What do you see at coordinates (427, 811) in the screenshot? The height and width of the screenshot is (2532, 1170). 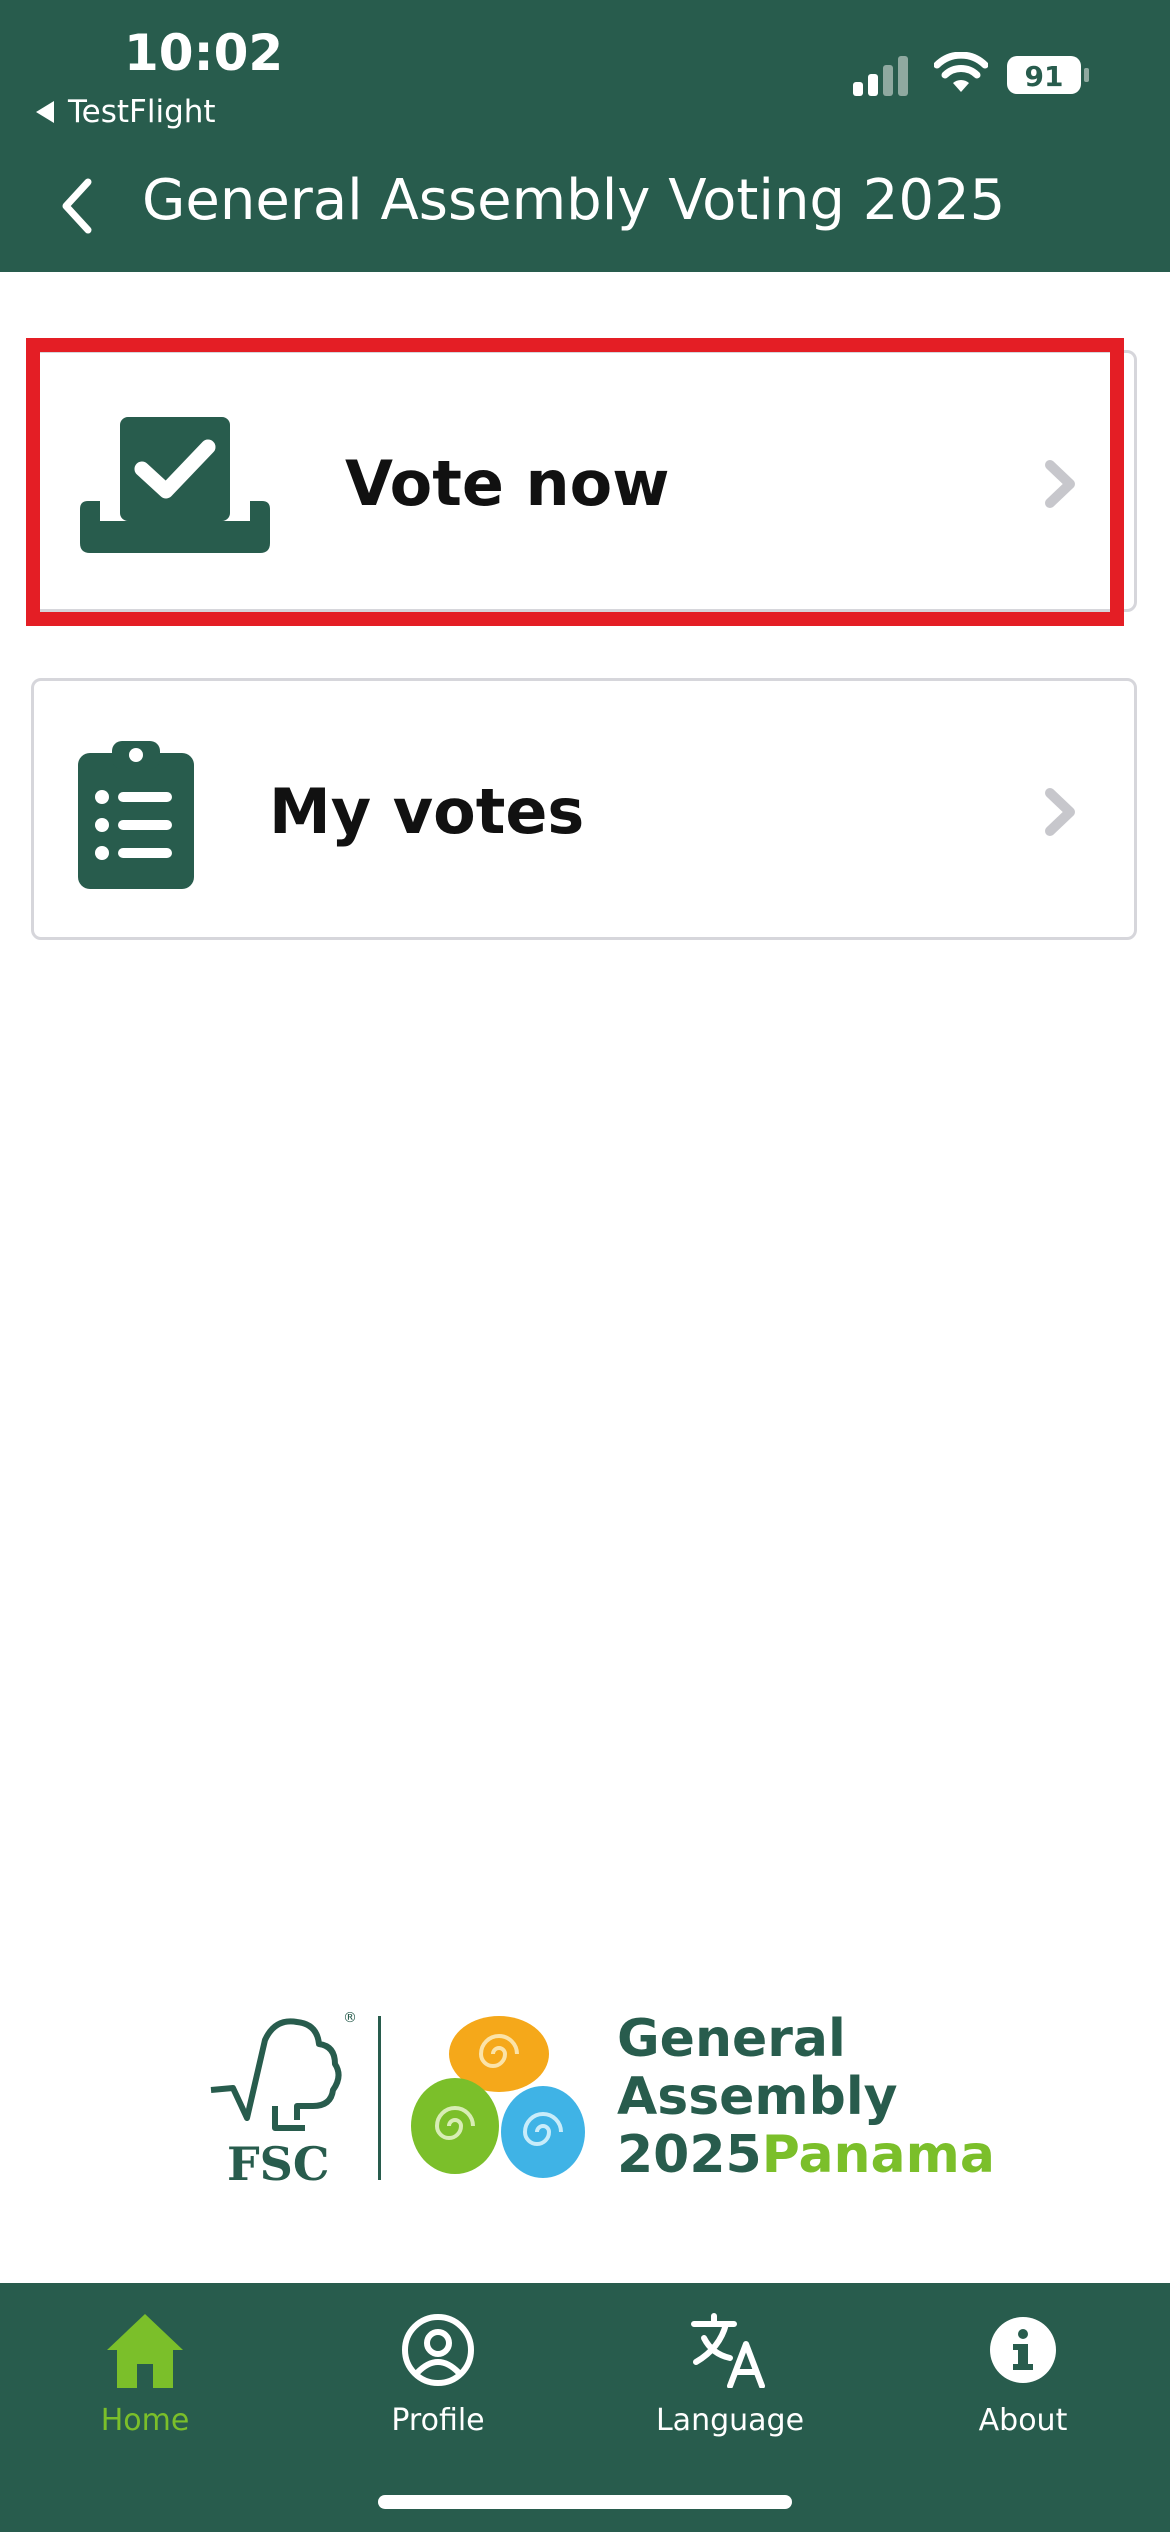 I see `my-votes-label: My votes` at bounding box center [427, 811].